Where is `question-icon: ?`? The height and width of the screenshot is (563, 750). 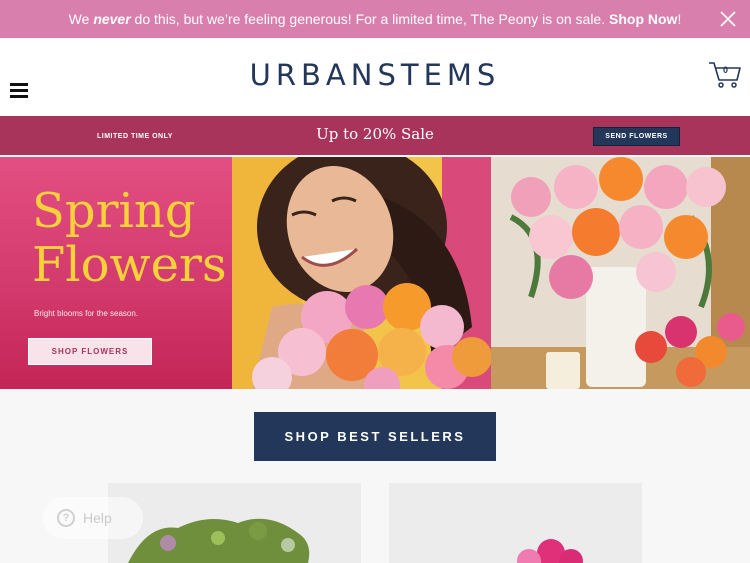
question-icon: ? is located at coordinates (66, 518).